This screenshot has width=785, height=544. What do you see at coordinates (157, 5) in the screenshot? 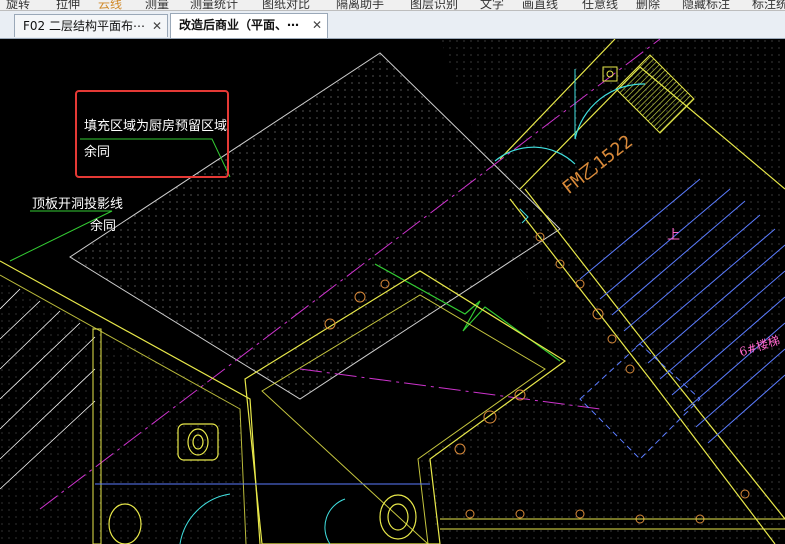
I see `toolbar-item: 测量` at bounding box center [157, 5].